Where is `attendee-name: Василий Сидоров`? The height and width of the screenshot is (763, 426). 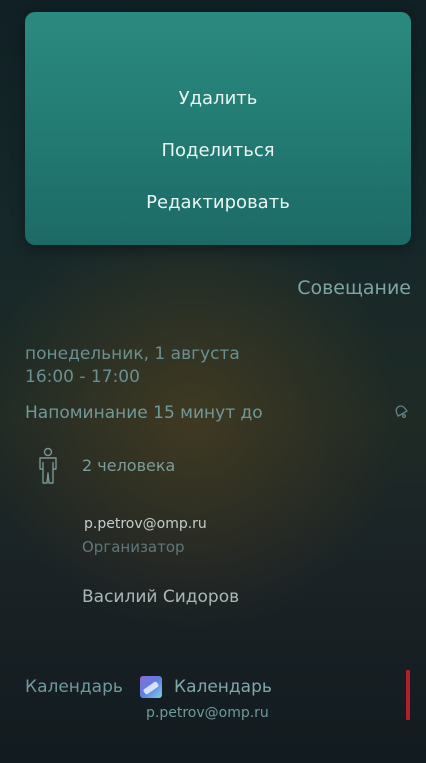
attendee-name: Василий Сидоров is located at coordinates (161, 597).